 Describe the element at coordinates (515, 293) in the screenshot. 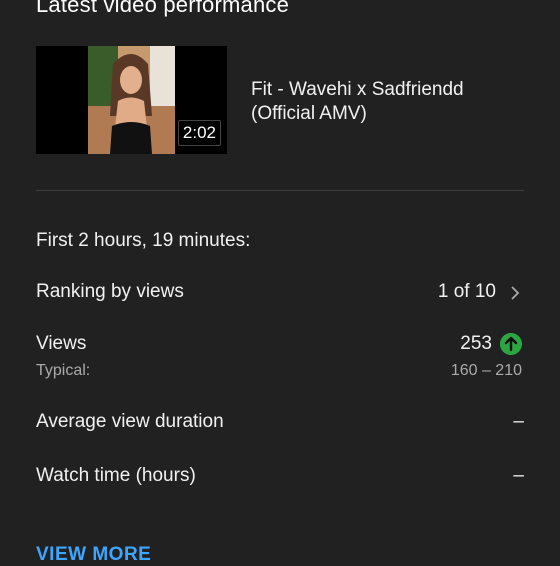

I see `chevron-right-icon` at that location.